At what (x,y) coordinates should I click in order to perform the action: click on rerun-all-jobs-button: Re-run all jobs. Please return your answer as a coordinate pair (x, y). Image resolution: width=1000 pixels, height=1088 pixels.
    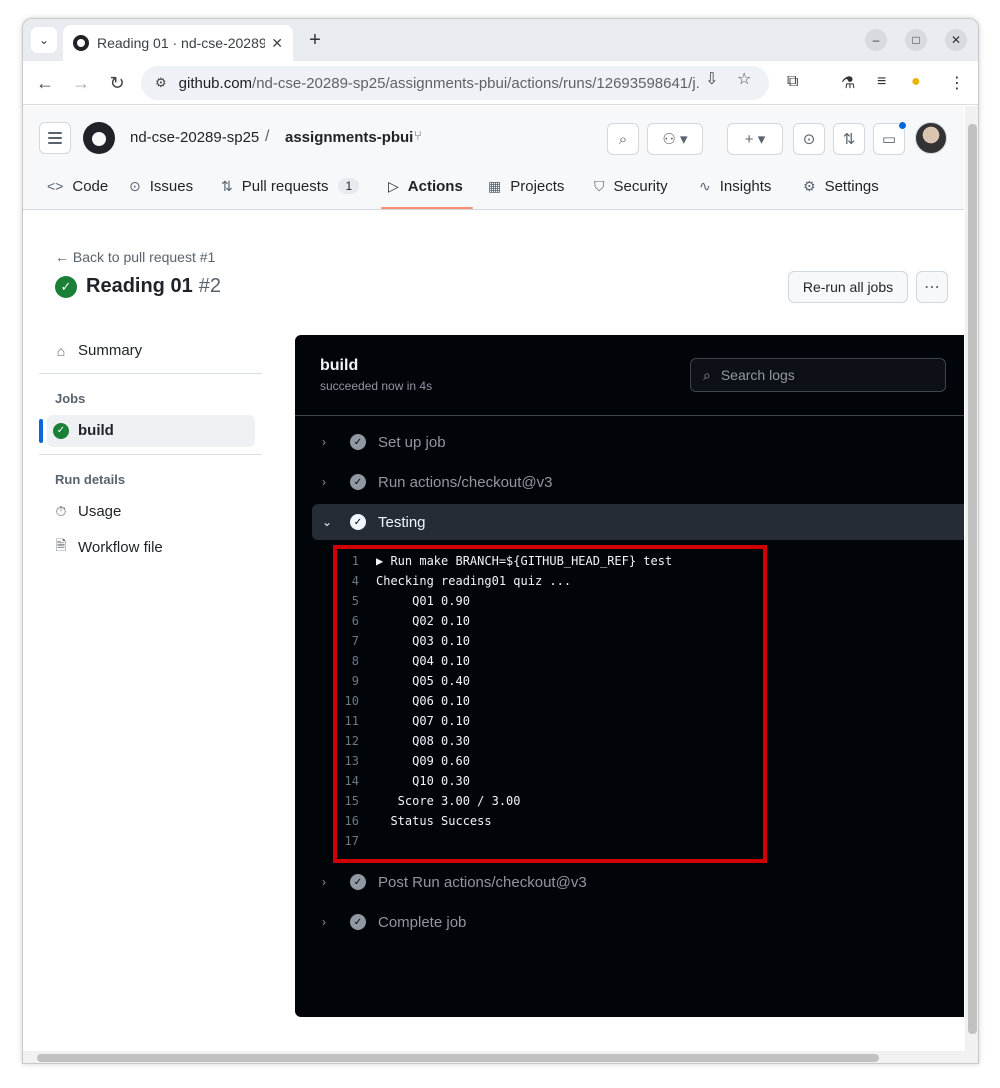
    Looking at the image, I should click on (848, 287).